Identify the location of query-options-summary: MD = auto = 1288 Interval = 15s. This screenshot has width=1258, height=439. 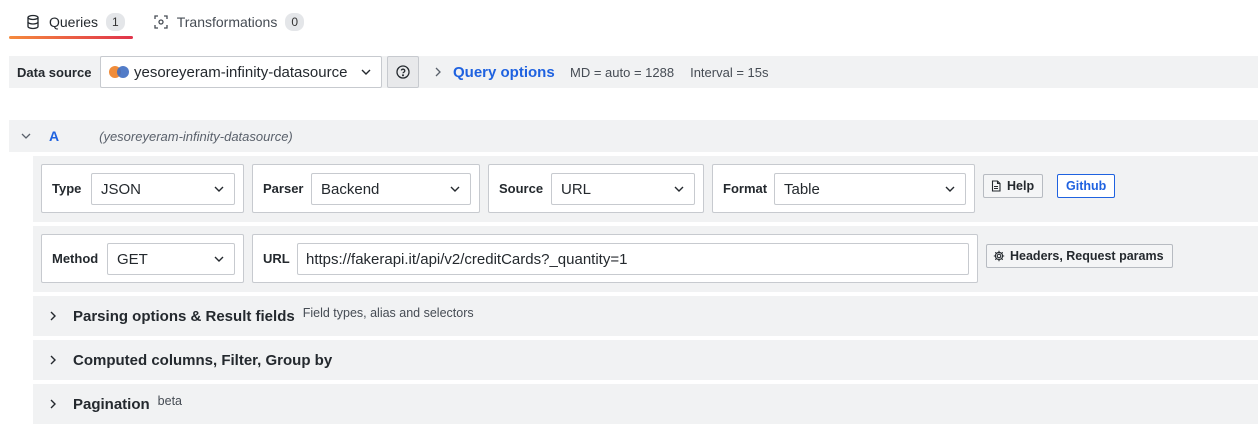
(669, 72).